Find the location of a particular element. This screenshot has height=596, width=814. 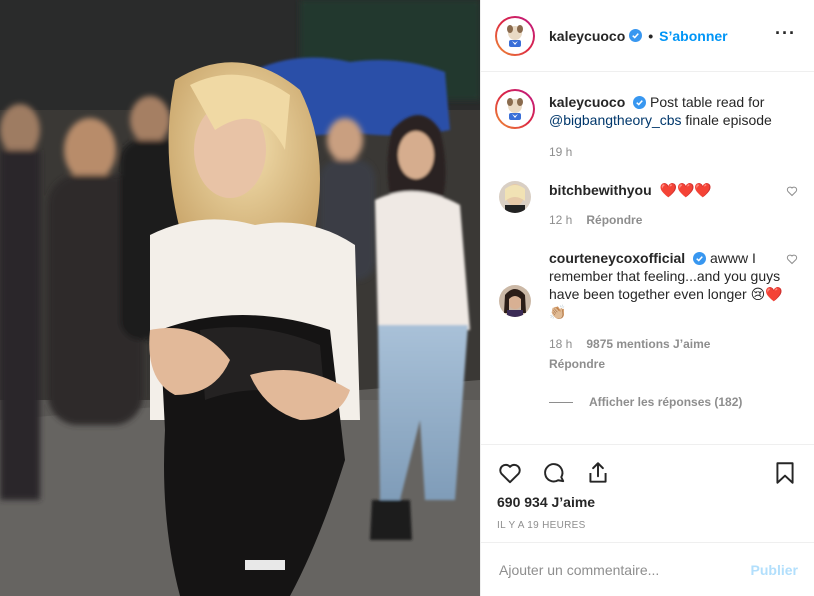

comment-likes-count: 9875 mentions J’aime is located at coordinates (648, 344).